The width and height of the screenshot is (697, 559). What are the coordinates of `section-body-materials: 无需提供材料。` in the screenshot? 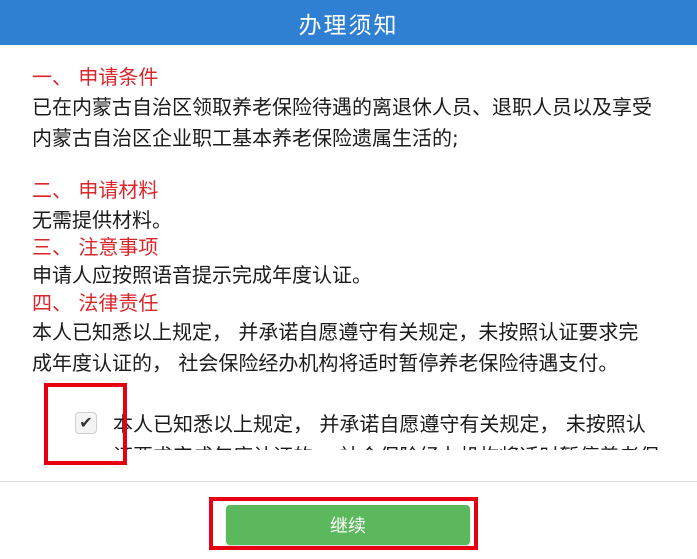 It's located at (102, 220).